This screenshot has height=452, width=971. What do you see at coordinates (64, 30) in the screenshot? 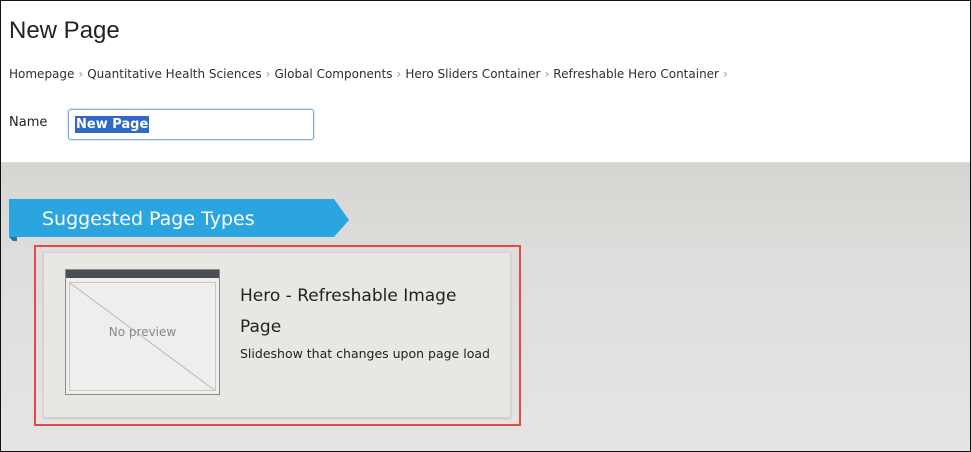
I see `page-title: New Page` at bounding box center [64, 30].